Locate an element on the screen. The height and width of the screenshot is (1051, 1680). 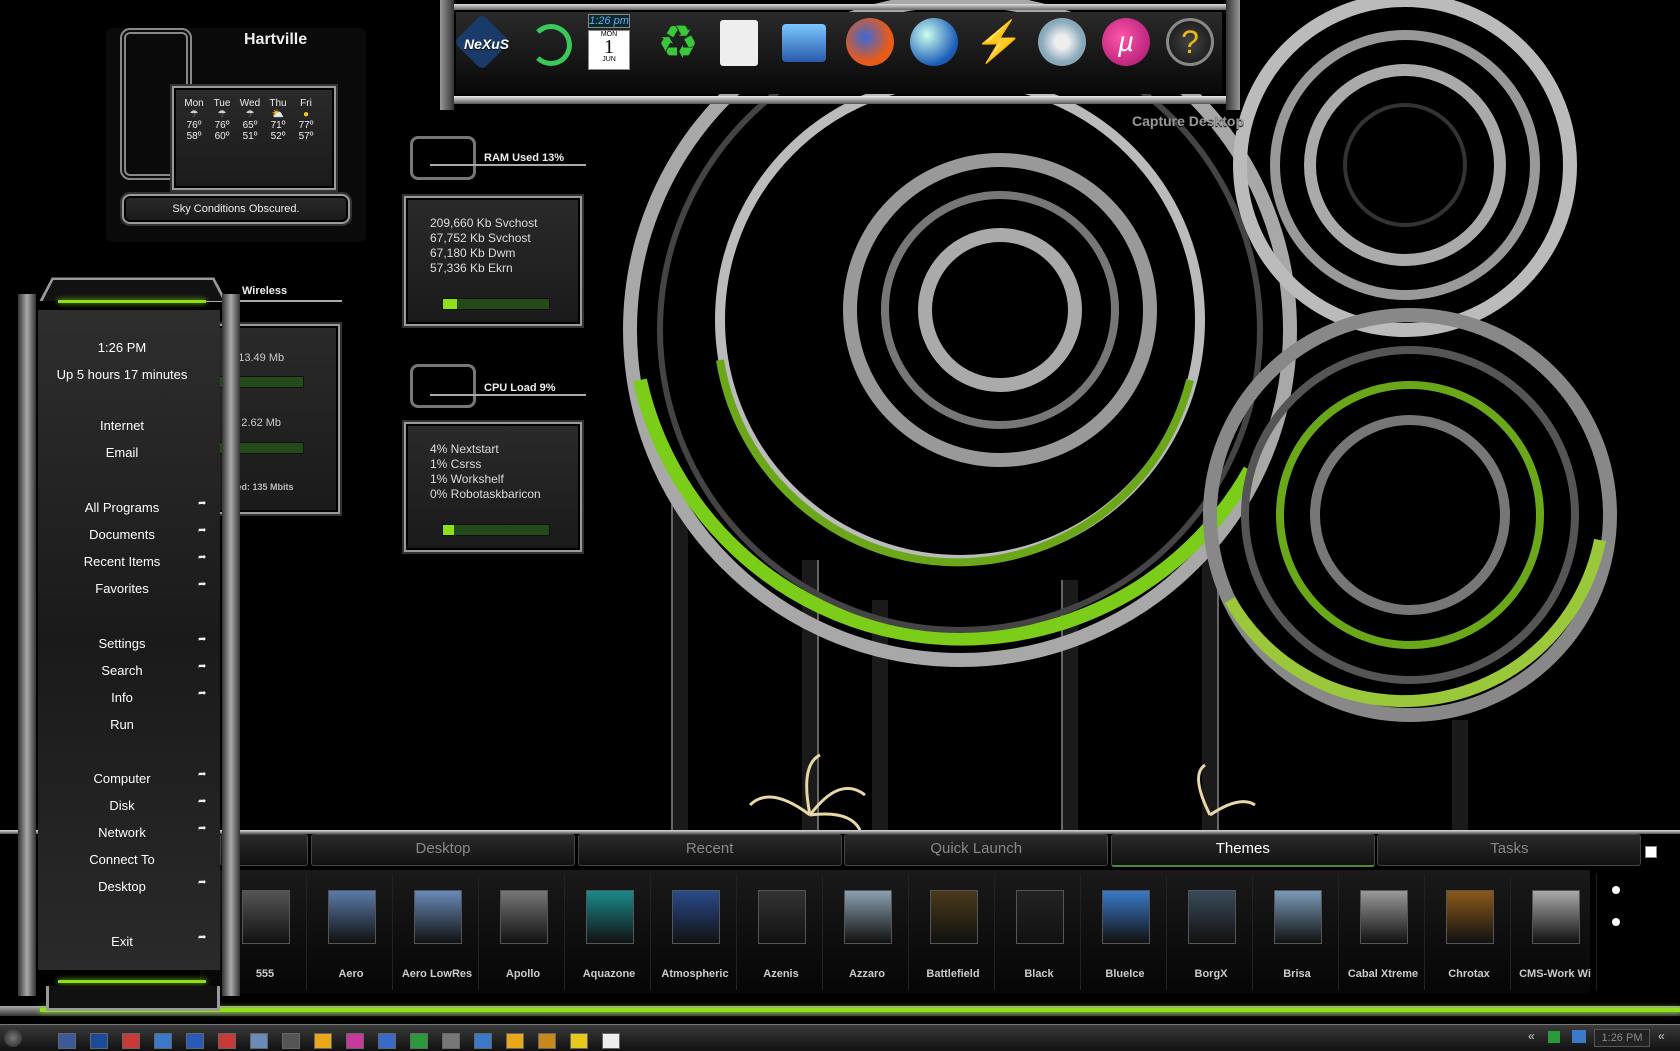
shelf-scroll-dot-up is located at coordinates (1616, 890).